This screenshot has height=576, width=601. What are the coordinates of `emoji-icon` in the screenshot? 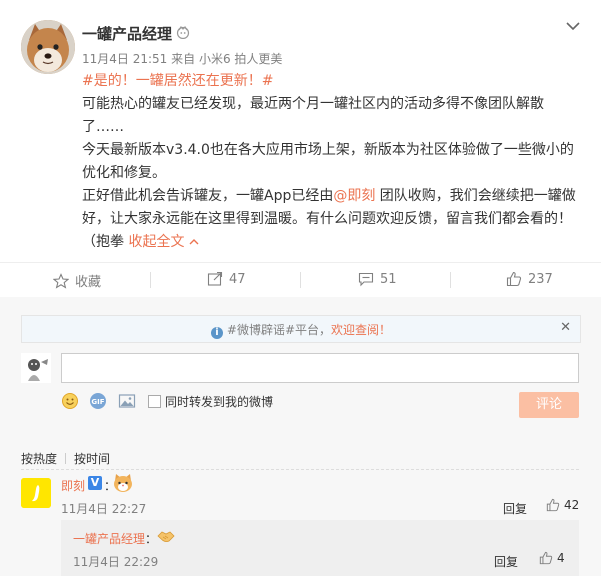 It's located at (70, 401).